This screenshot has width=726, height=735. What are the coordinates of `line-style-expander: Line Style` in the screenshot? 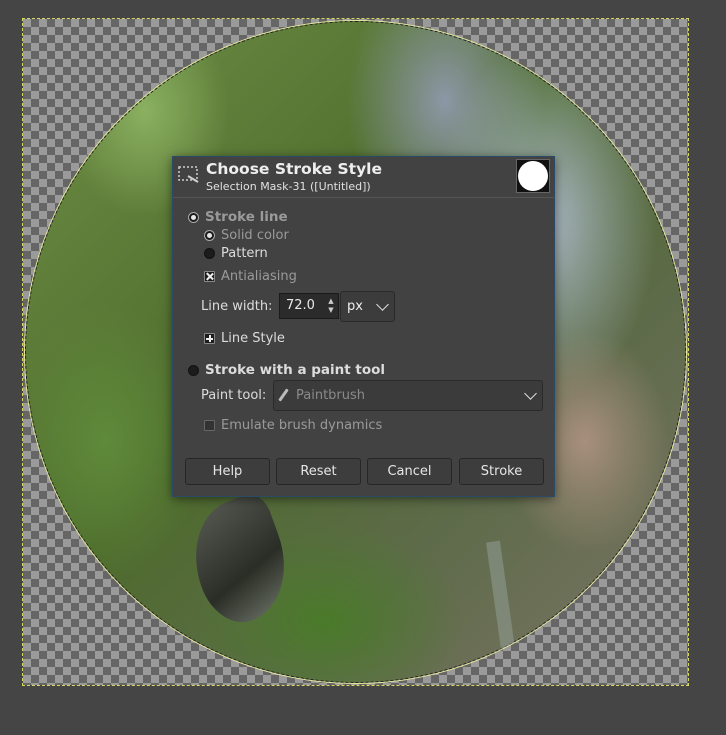 It's located at (244, 338).